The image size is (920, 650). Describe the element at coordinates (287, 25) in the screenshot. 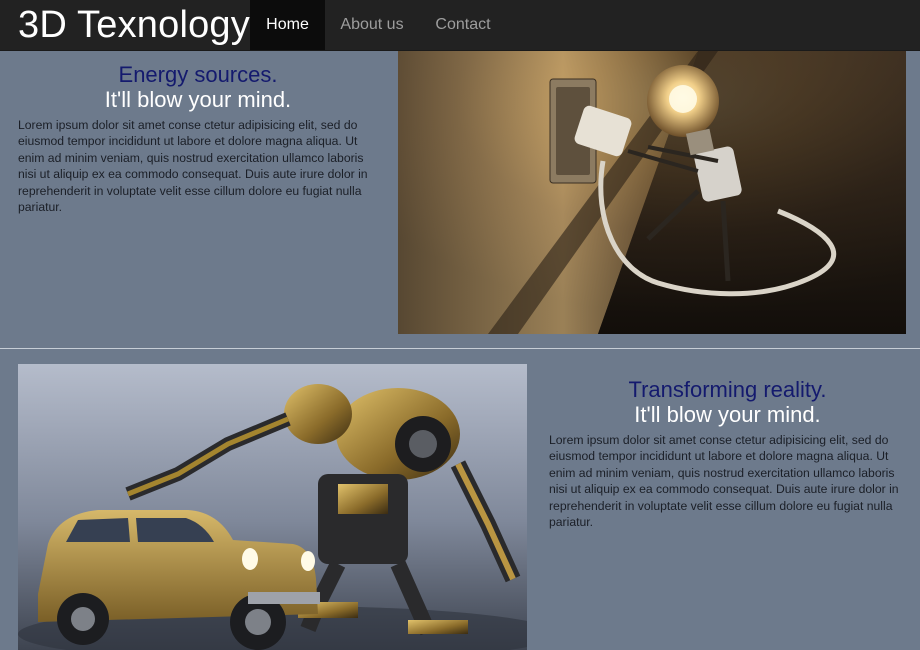

I see `nav-link-home: Home` at that location.